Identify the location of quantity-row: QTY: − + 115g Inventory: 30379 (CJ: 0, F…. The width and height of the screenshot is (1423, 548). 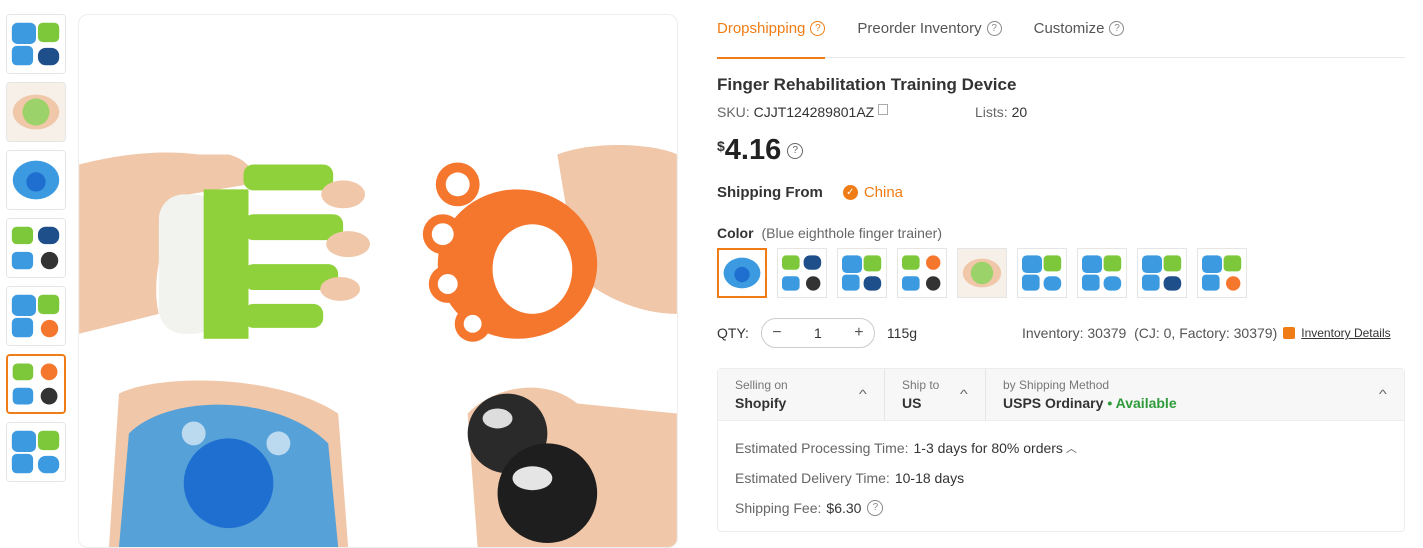
(1061, 333).